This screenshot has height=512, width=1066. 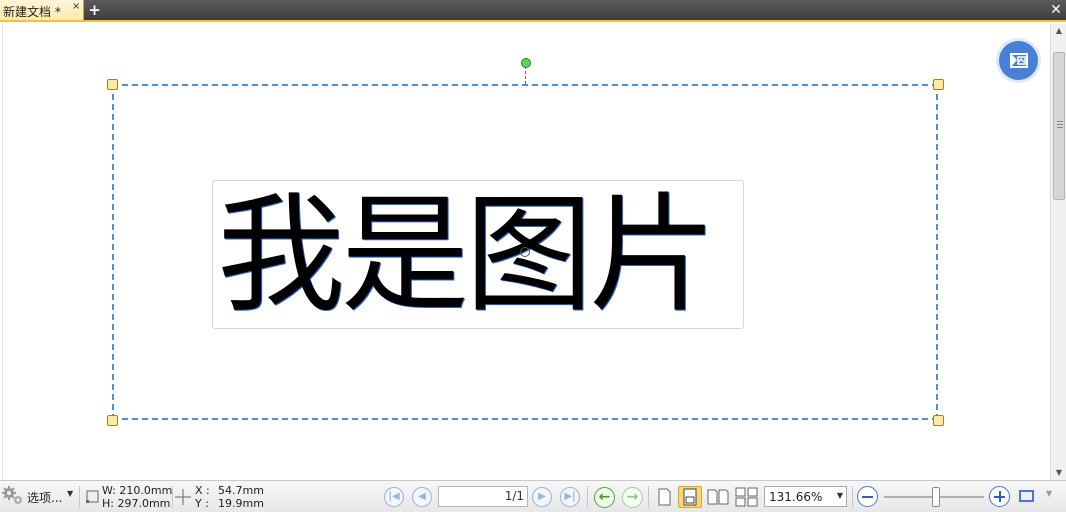 I want to click on zoom-in-icon, so click(x=999, y=496).